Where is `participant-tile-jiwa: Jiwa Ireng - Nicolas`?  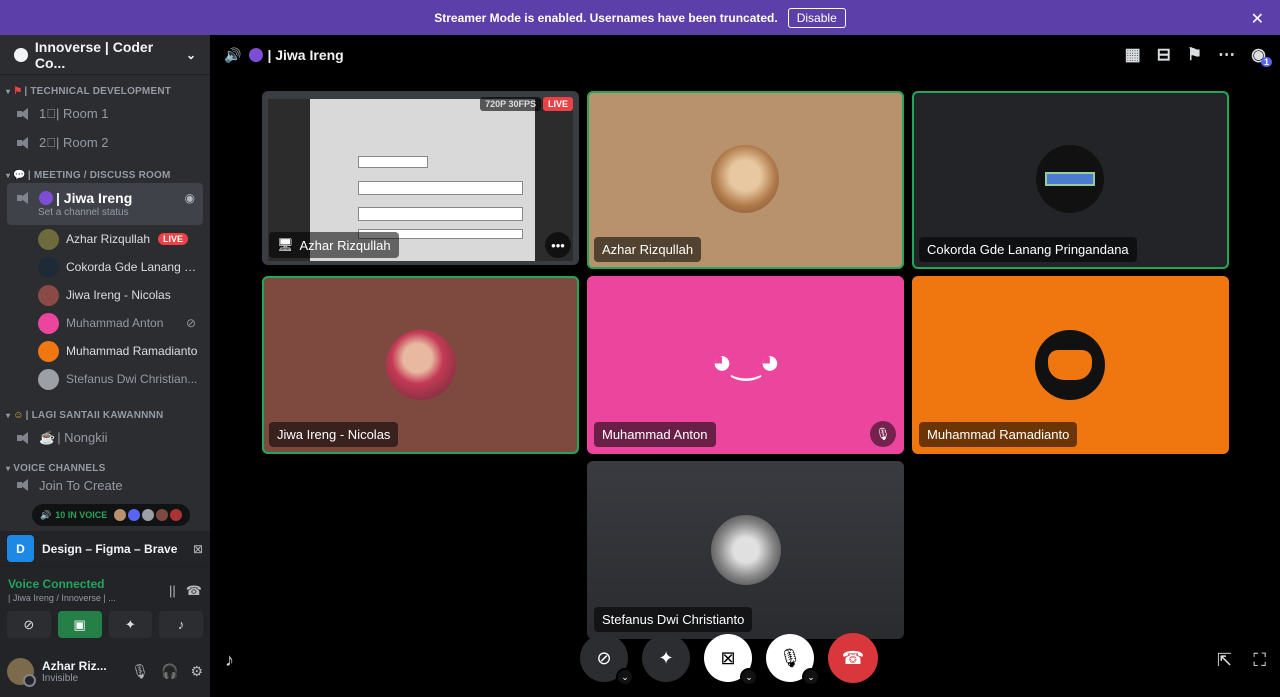
participant-tile-jiwa: Jiwa Ireng - Nicolas is located at coordinates (420, 365).